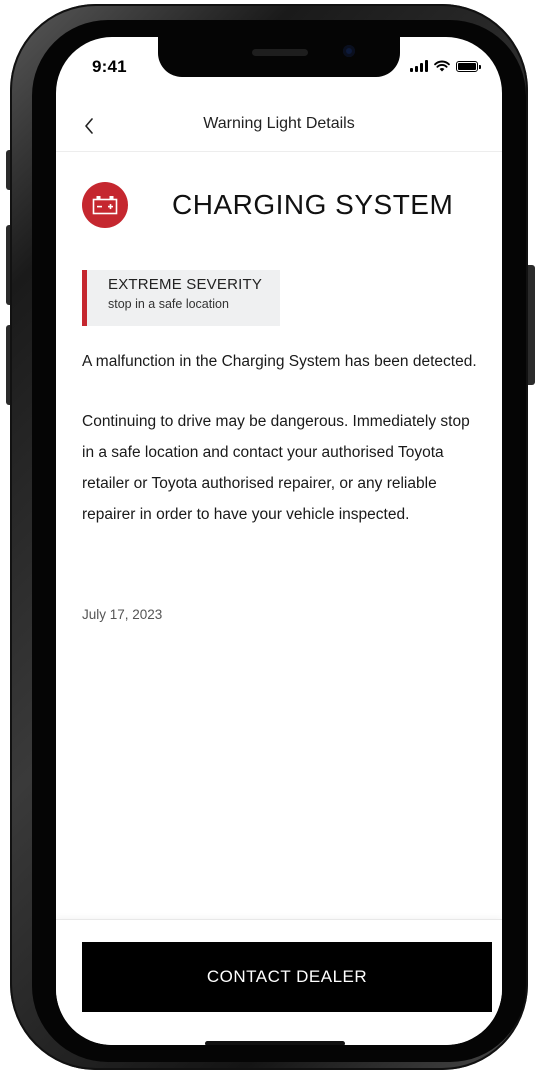 The width and height of the screenshot is (539, 1075). I want to click on nav-header: Warning Light Details, so click(279, 127).